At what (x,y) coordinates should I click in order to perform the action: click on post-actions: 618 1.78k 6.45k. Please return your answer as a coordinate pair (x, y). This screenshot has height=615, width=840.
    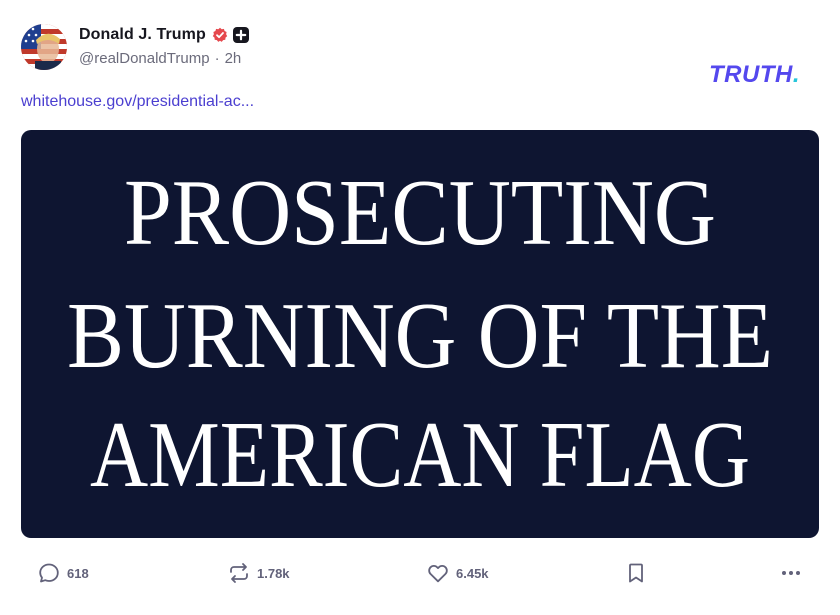
    Looking at the image, I should click on (421, 573).